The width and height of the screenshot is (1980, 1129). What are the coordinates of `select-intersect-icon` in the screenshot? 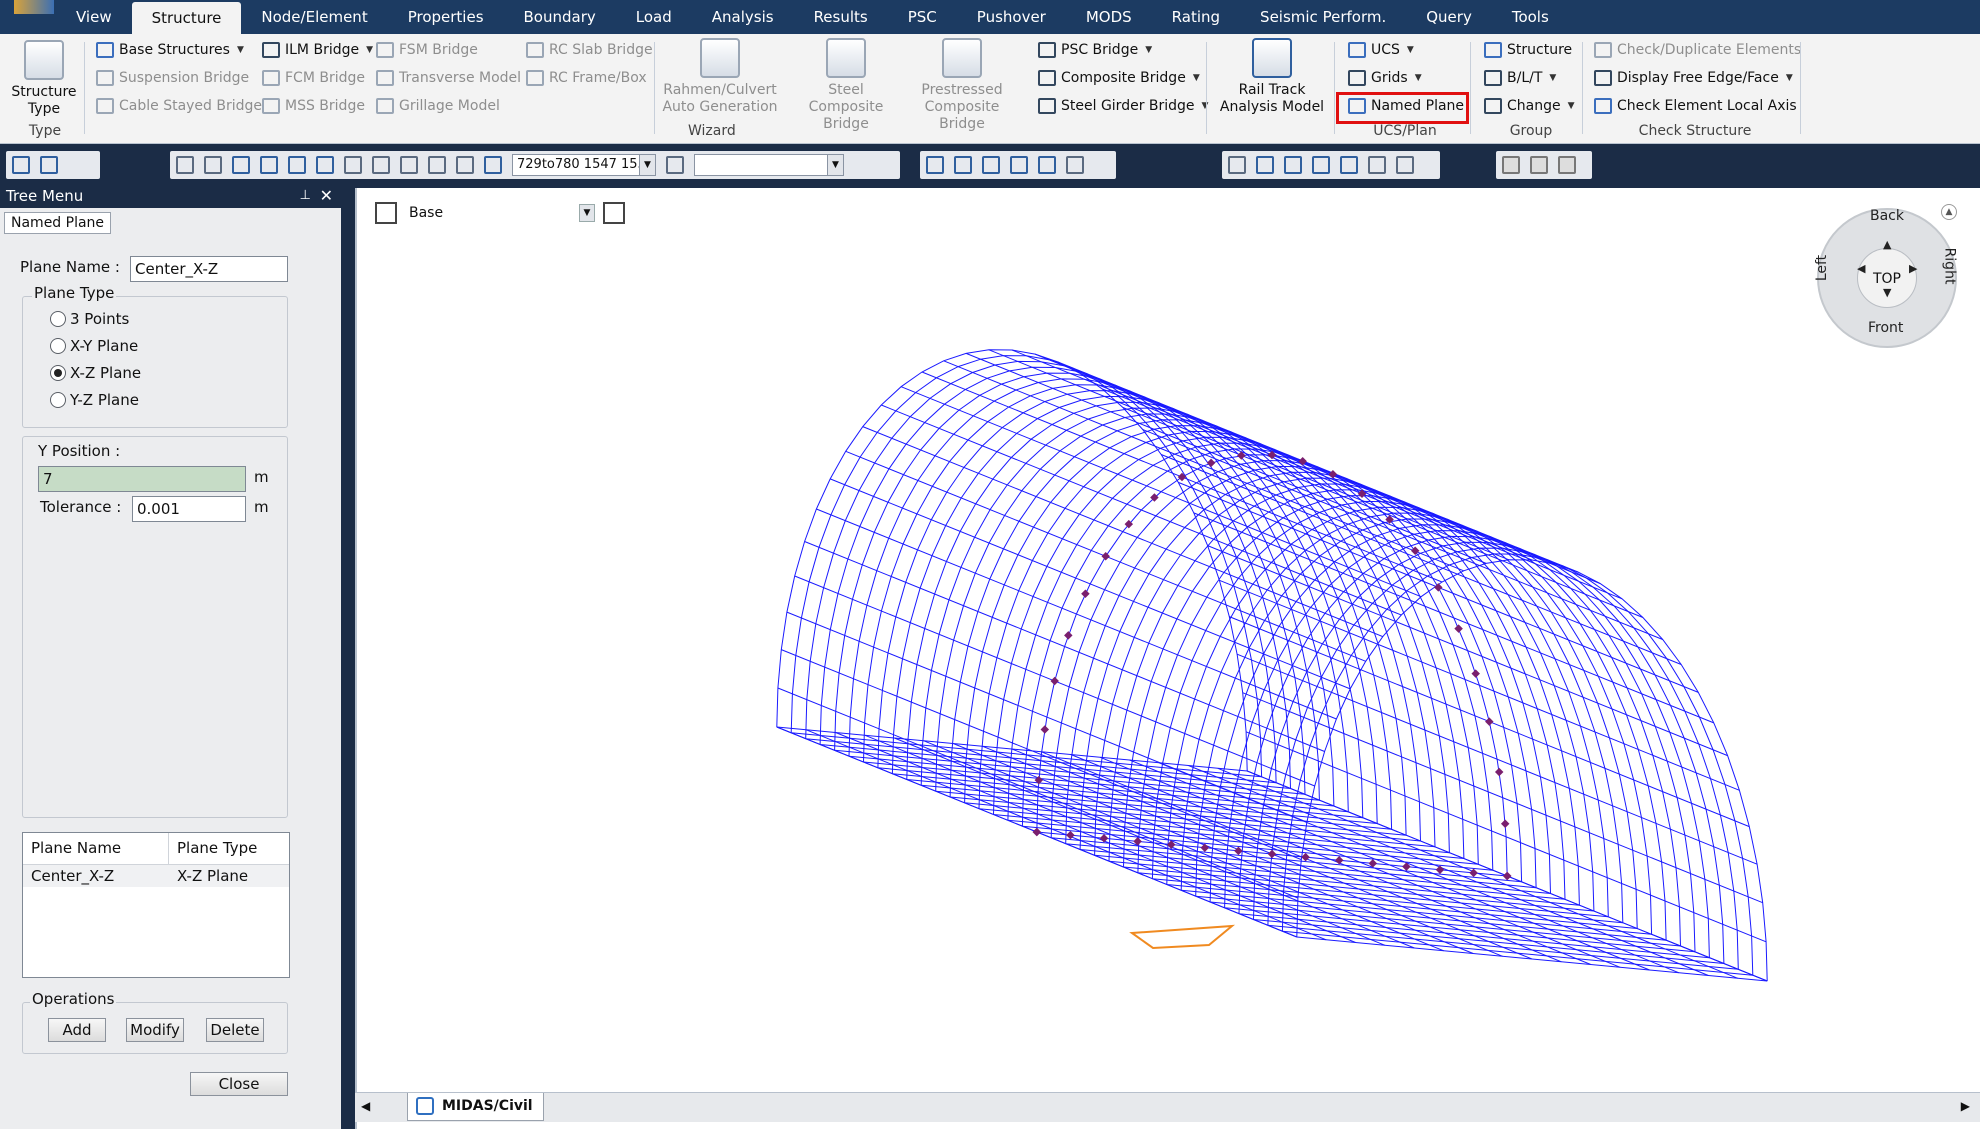 It's located at (325, 165).